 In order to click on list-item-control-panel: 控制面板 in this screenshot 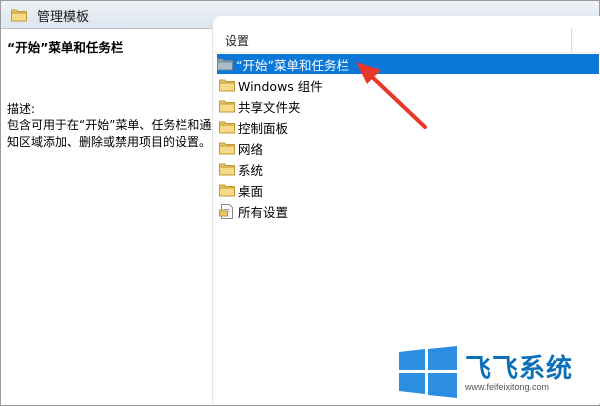, I will do `click(409, 127)`.